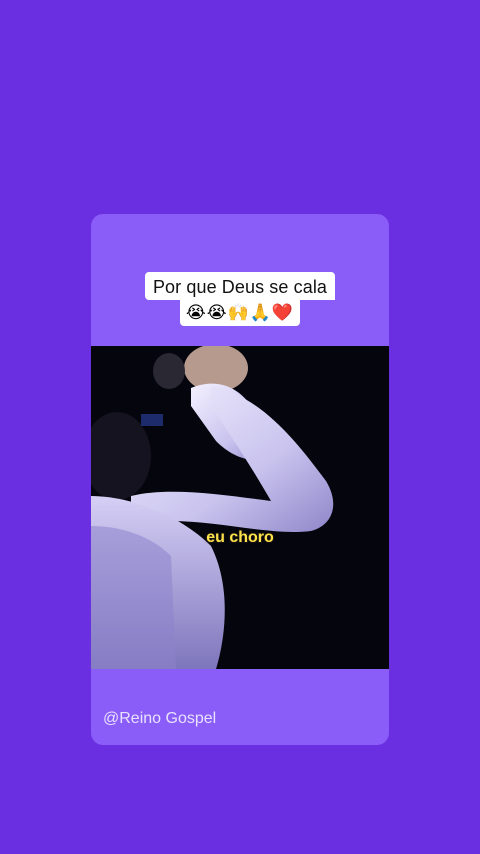 Image resolution: width=480 pixels, height=854 pixels. What do you see at coordinates (240, 286) in the screenshot?
I see `caption-text: Por que Deus se cala` at bounding box center [240, 286].